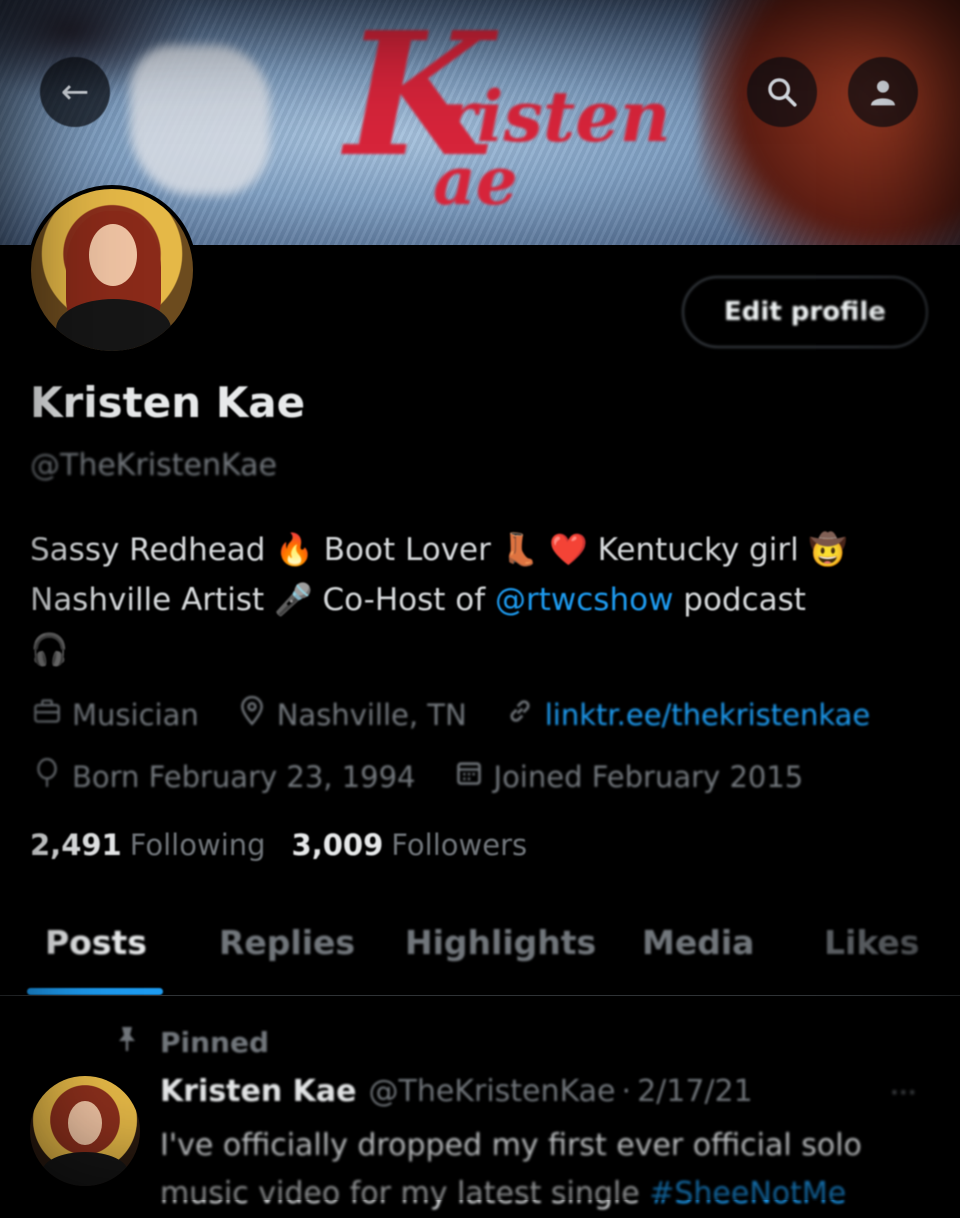 The width and height of the screenshot is (960, 1218). Describe the element at coordinates (200, 120) in the screenshot. I see `banner-patch` at that location.